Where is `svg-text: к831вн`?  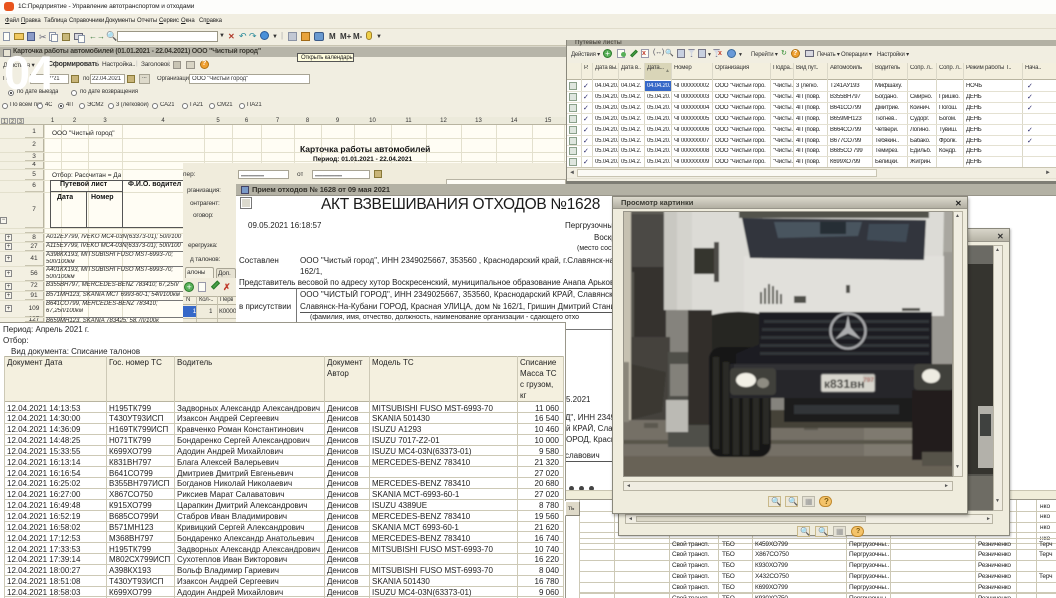
svg-text: к831вн is located at coordinates (844, 384).